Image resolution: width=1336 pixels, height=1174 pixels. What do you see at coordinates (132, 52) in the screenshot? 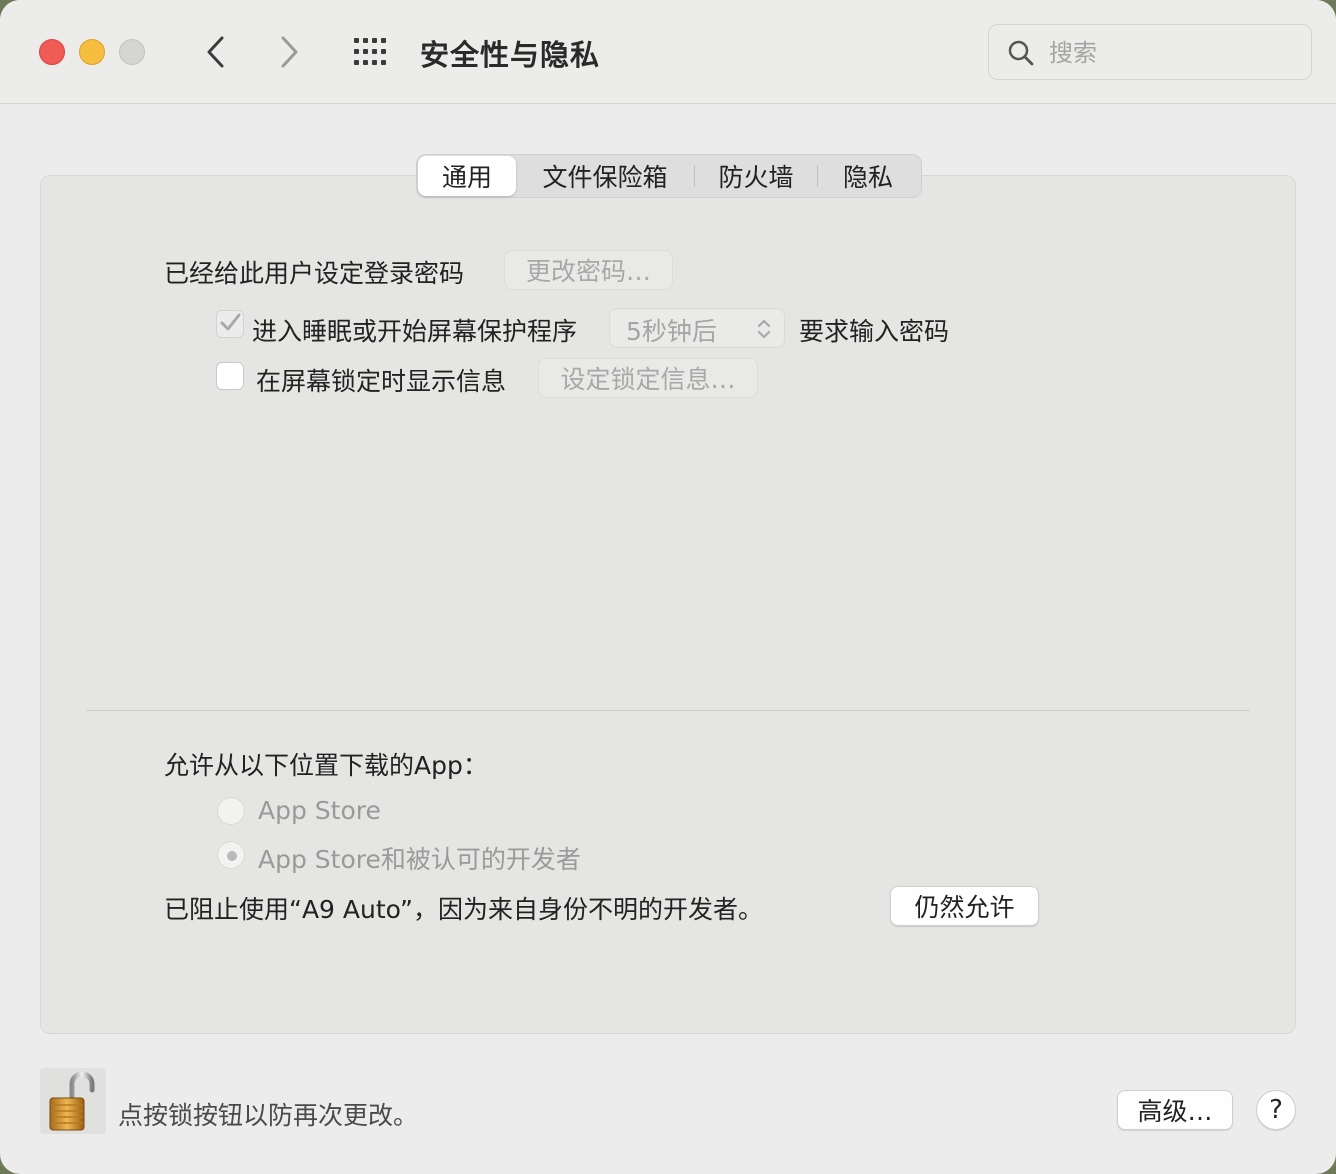
I see `zoom-button` at bounding box center [132, 52].